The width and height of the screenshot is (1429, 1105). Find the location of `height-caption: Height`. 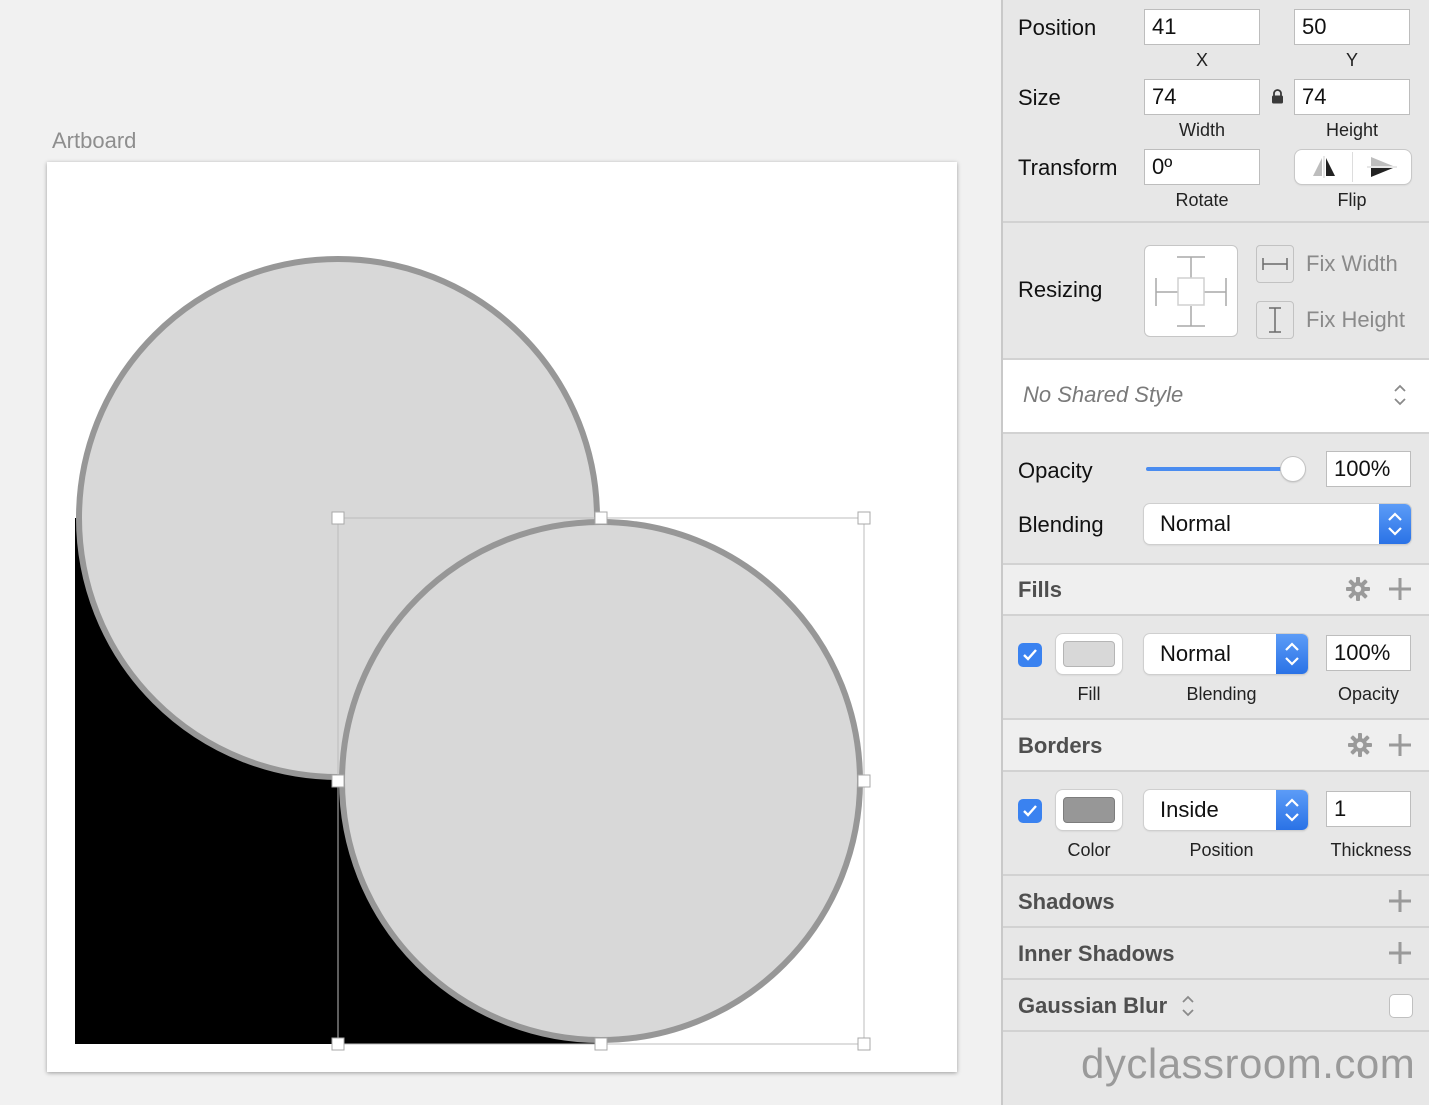

height-caption: Height is located at coordinates (1352, 130).